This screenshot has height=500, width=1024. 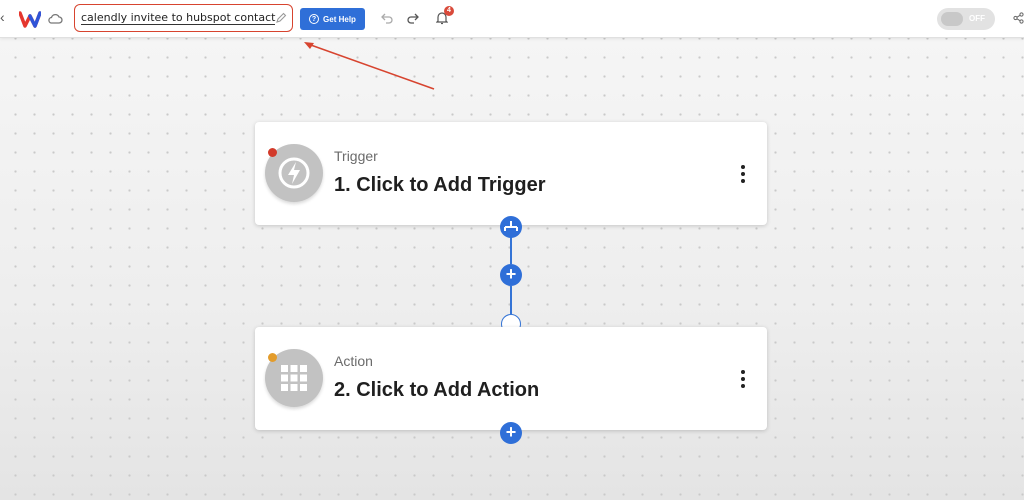 What do you see at coordinates (511, 433) in the screenshot?
I see `add-step-button-bottom: +` at bounding box center [511, 433].